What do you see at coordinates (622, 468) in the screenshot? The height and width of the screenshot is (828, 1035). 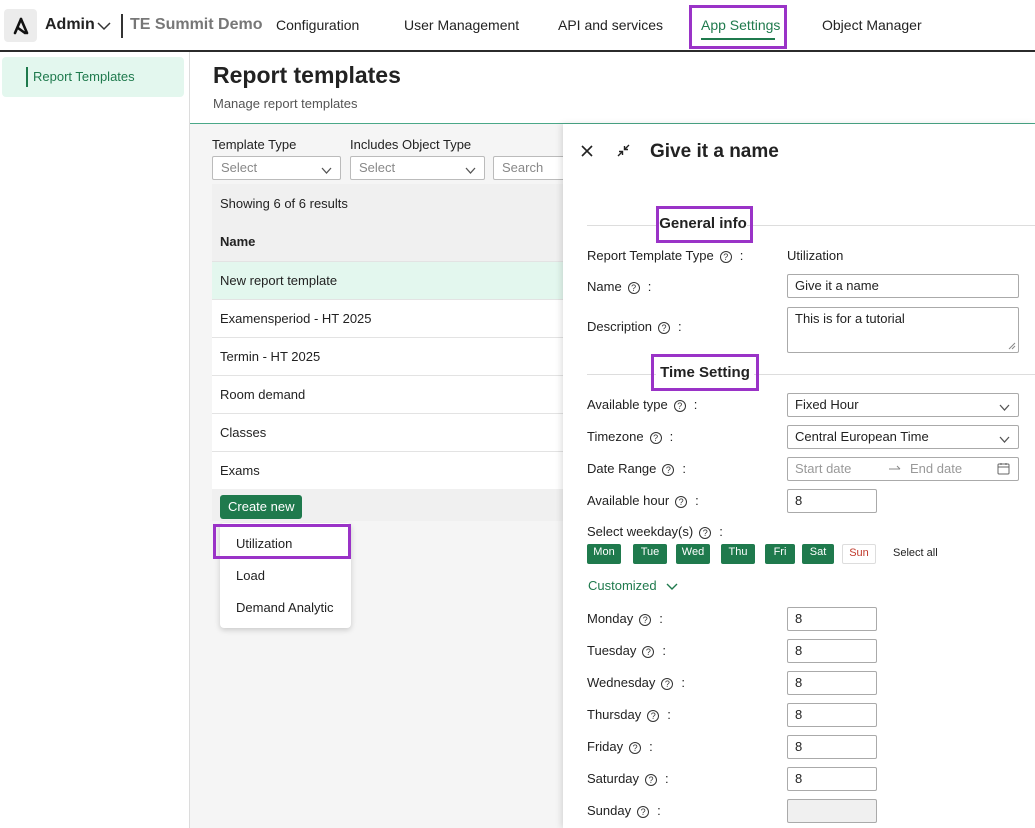 I see `date-range-label-text: Date Range` at bounding box center [622, 468].